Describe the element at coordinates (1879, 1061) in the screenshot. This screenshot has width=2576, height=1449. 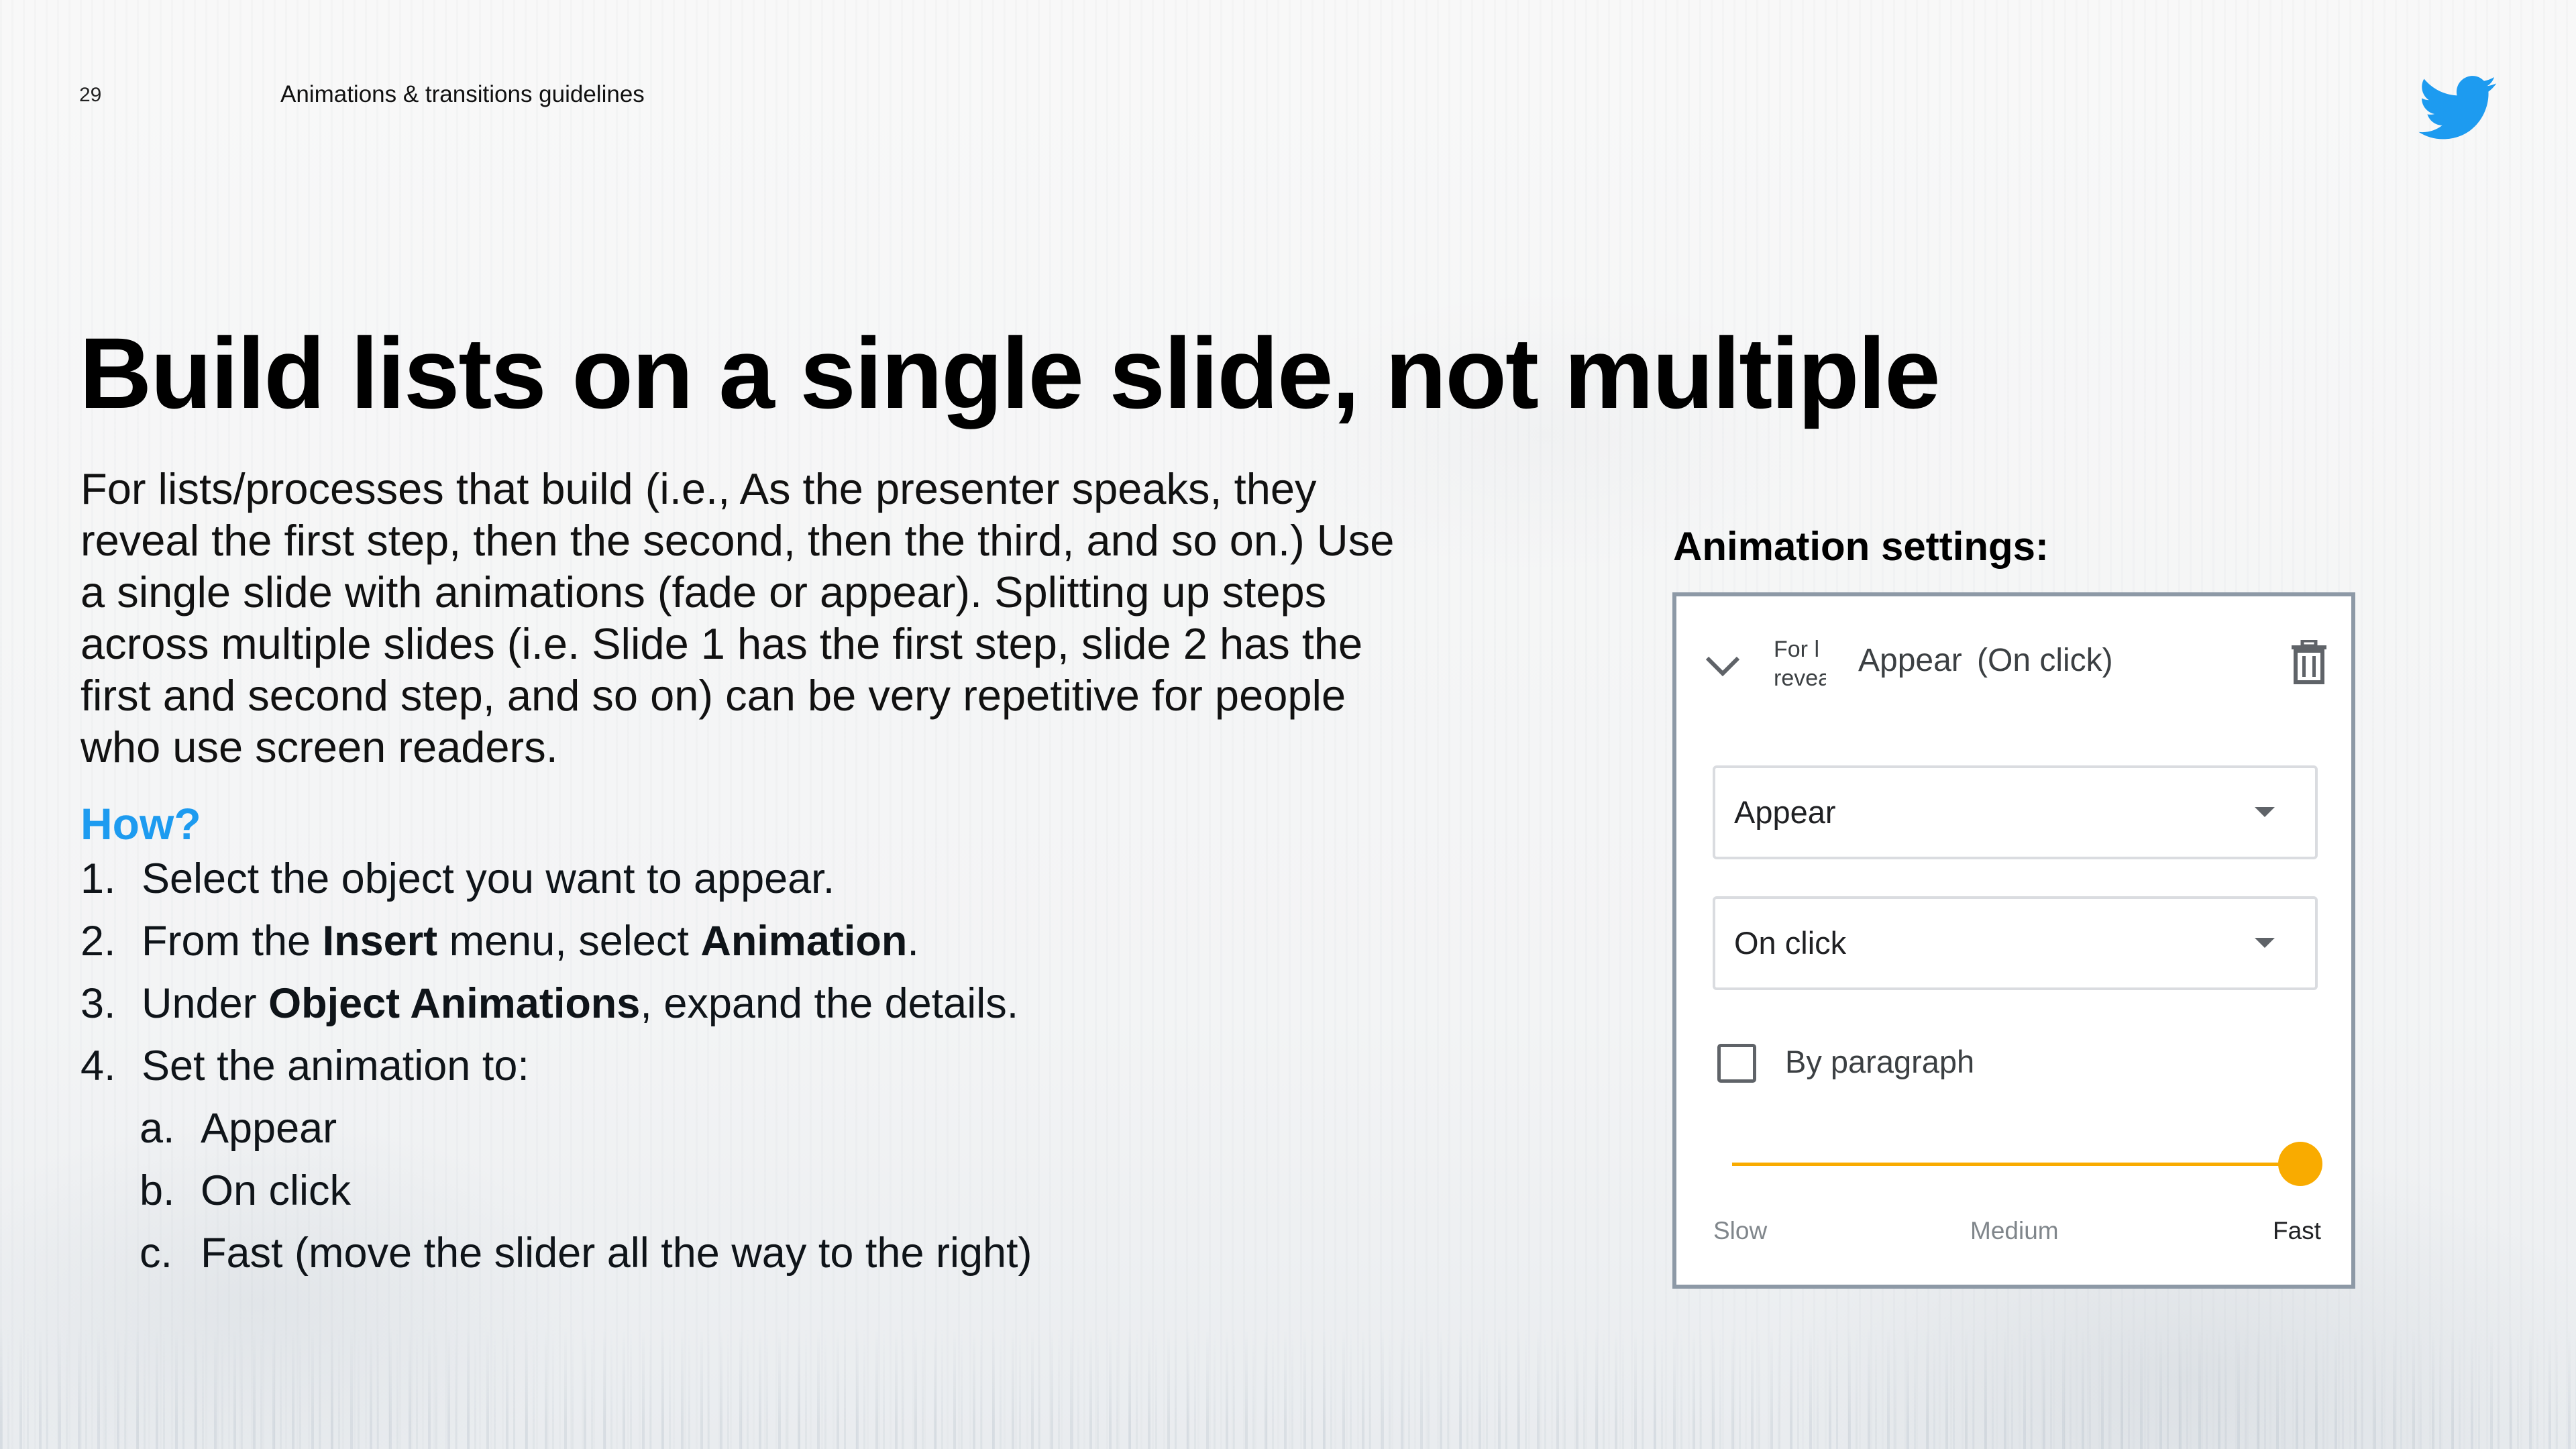
I see `by-paragraph-label: By paragraph` at that location.